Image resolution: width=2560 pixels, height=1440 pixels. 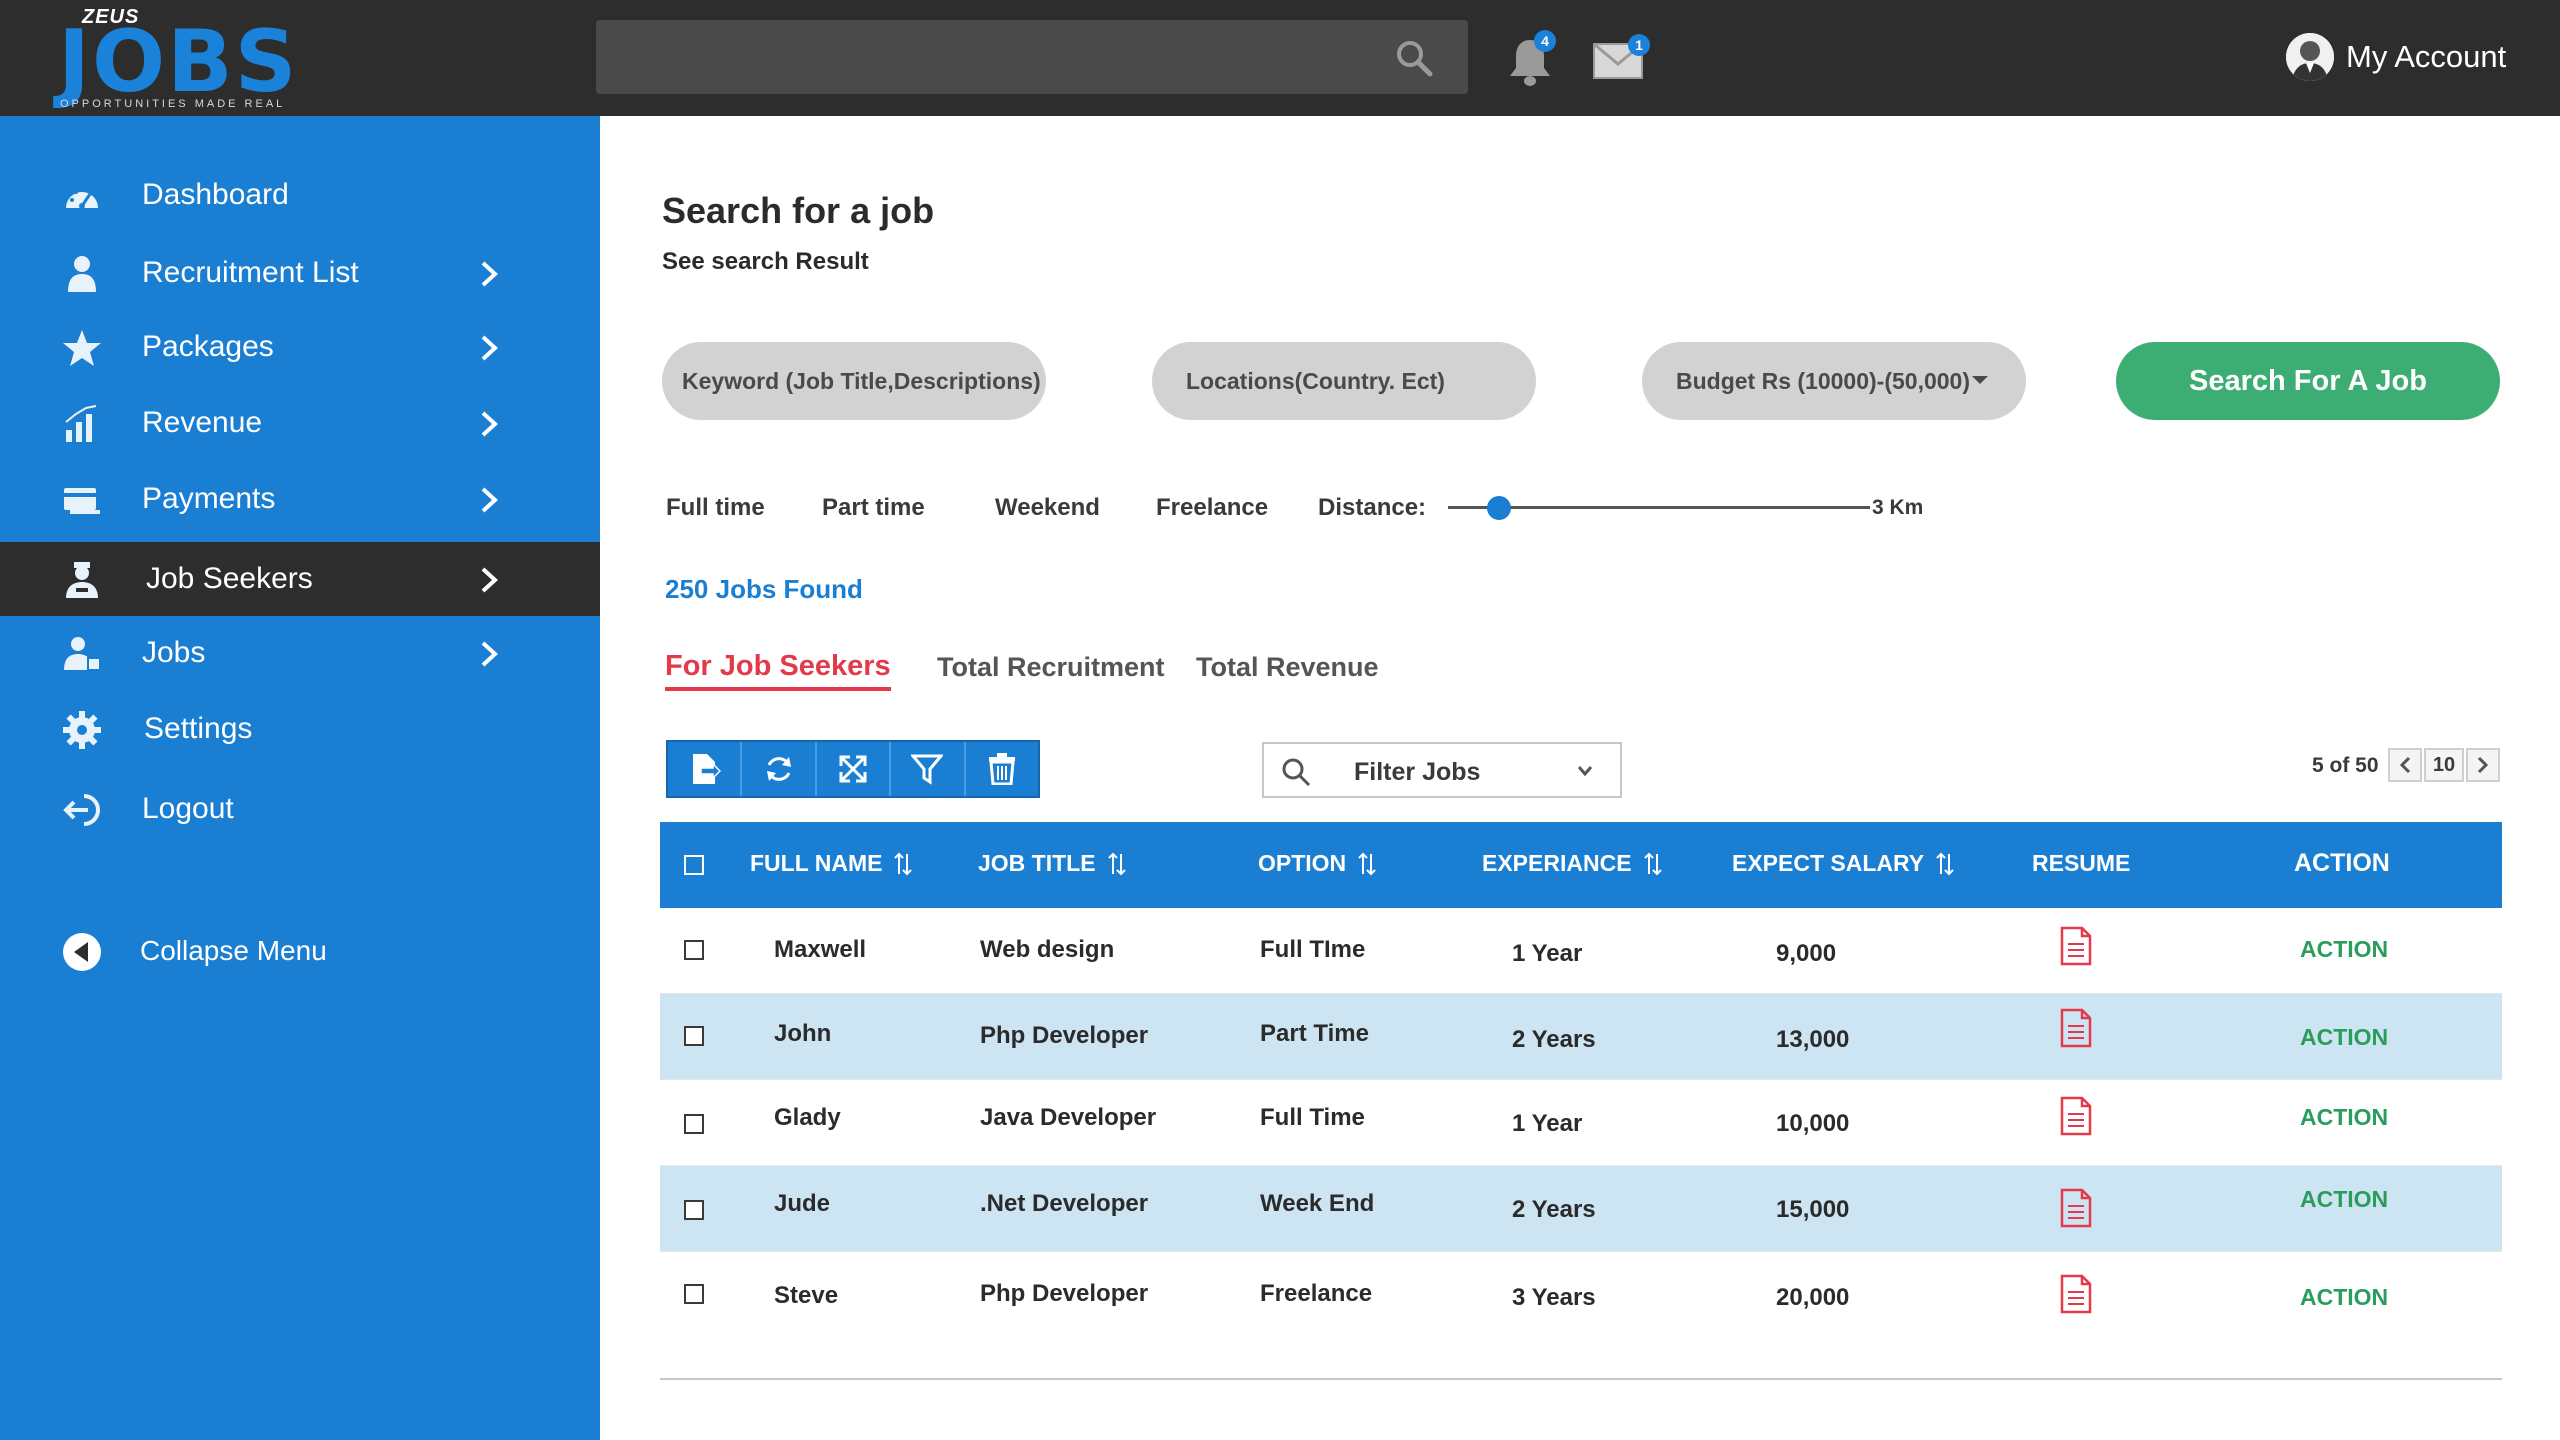 I want to click on gear-icon, so click(x=82, y=730).